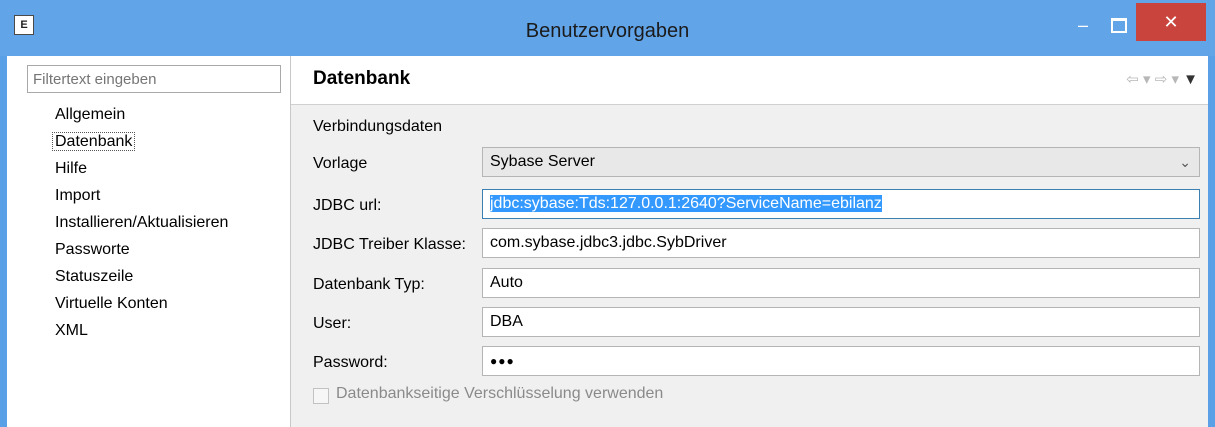 This screenshot has height=427, width=1215. Describe the element at coordinates (141, 199) in the screenshot. I see `tree-item-import: Import` at that location.